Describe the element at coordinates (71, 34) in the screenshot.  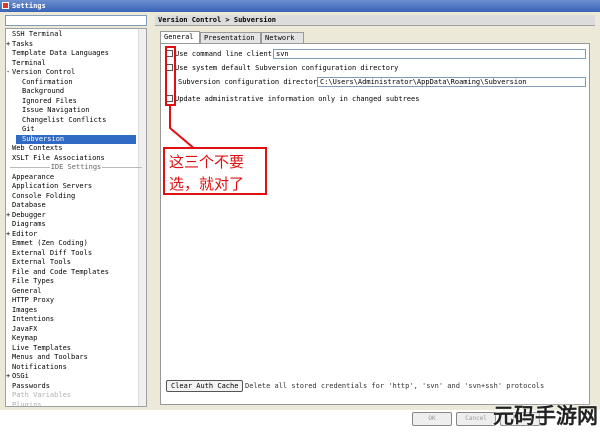
I see `tree-item-ssh-terminal: SSH Terminal` at that location.